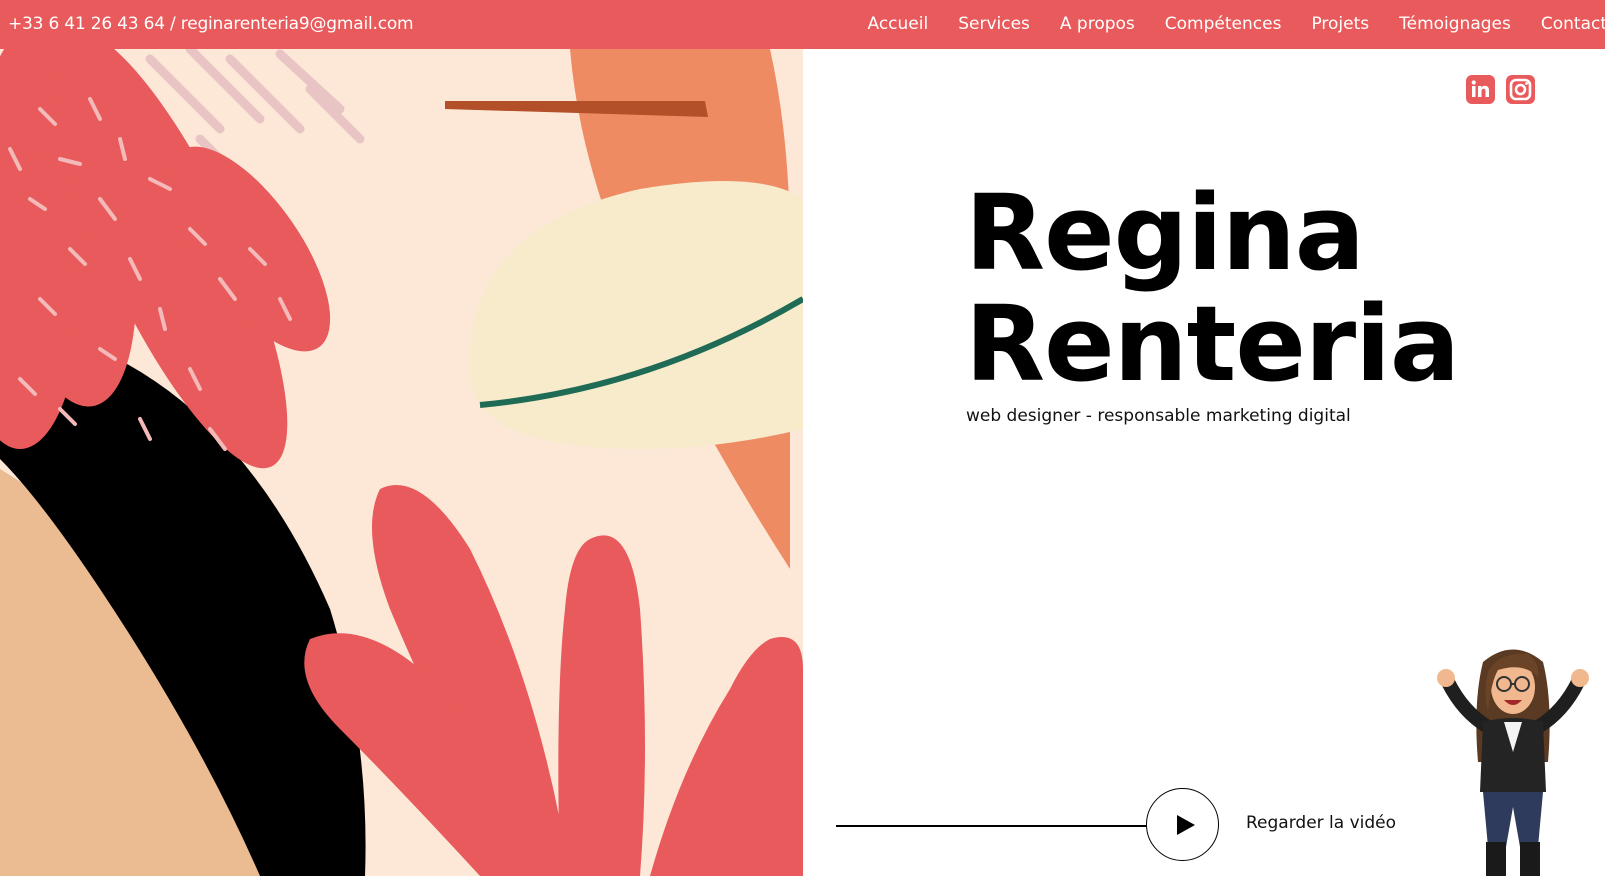 The width and height of the screenshot is (1605, 880). What do you see at coordinates (1097, 24) in the screenshot?
I see `nav-item-a-propos: A propos` at bounding box center [1097, 24].